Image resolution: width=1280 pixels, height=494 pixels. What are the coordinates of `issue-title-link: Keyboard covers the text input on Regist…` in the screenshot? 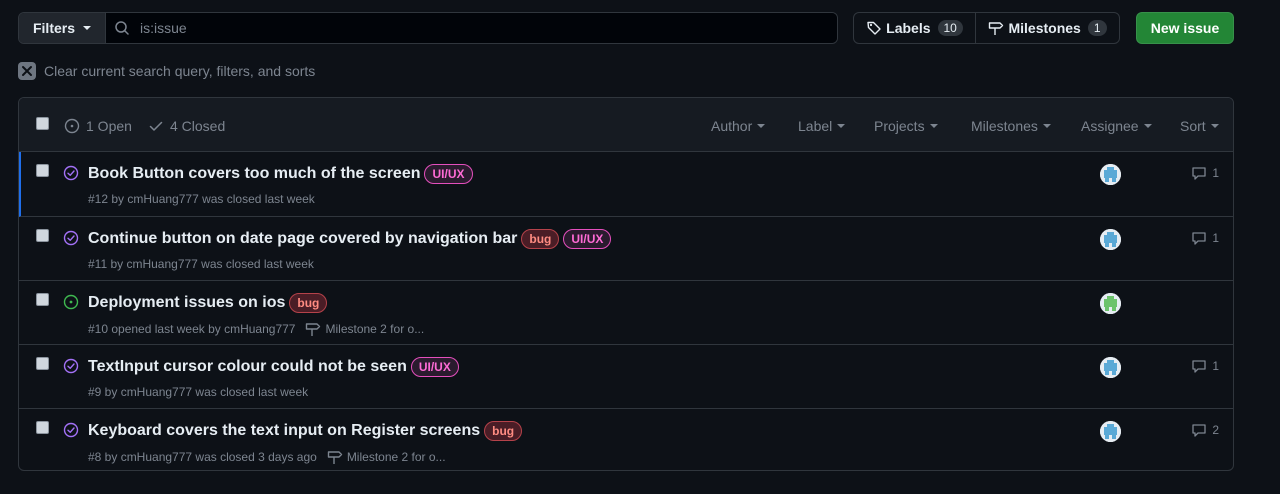 It's located at (284, 431).